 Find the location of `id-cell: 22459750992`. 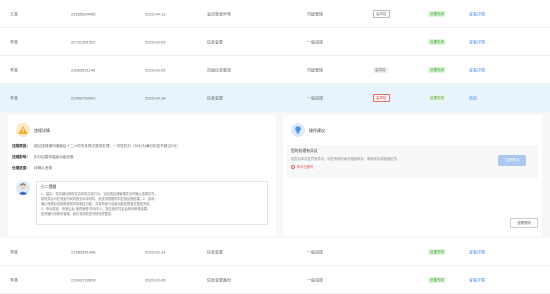

id-cell: 22459750992 is located at coordinates (83, 98).